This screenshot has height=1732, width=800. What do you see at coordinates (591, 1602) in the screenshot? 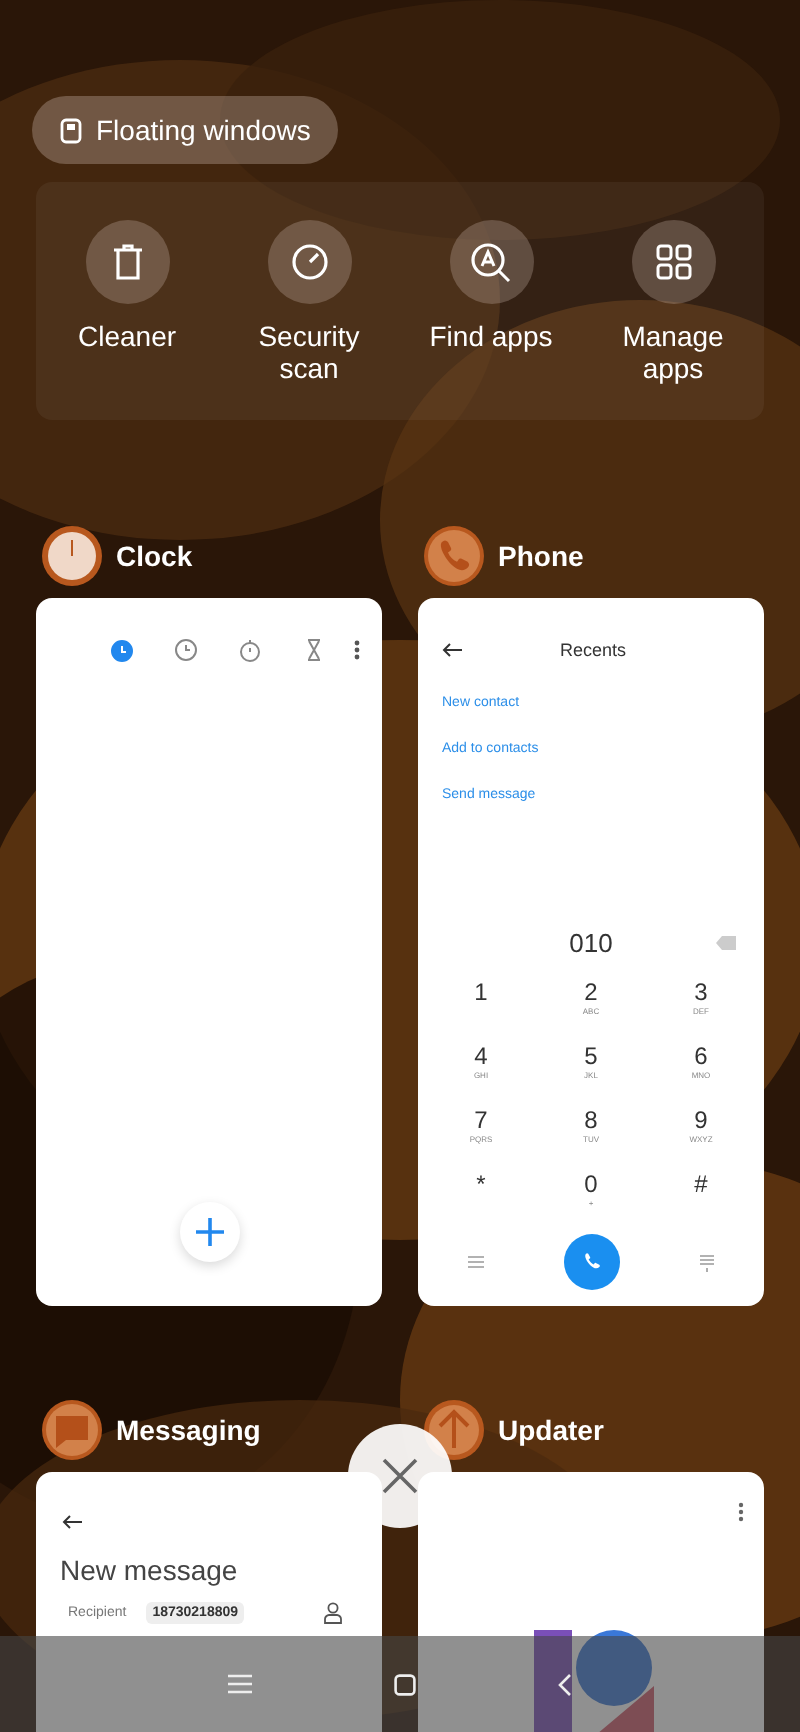
I see `app-preview-card` at bounding box center [591, 1602].